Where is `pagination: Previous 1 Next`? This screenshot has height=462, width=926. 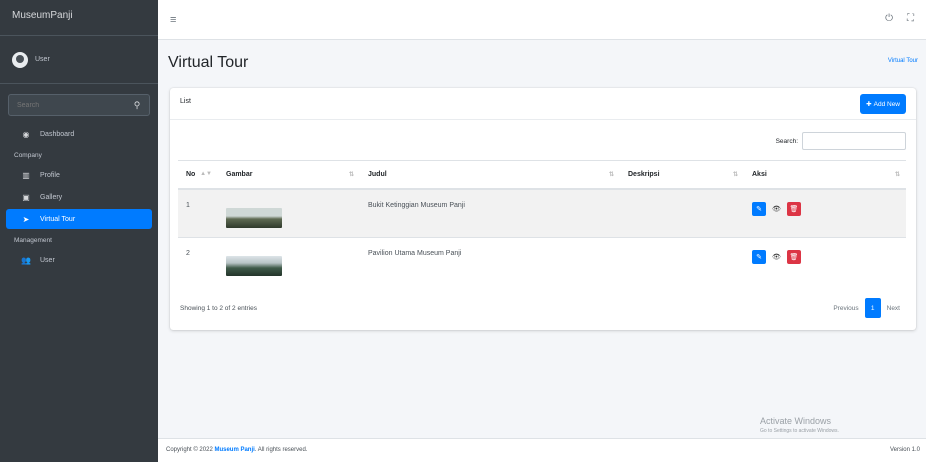
pagination: Previous 1 Next is located at coordinates (866, 308).